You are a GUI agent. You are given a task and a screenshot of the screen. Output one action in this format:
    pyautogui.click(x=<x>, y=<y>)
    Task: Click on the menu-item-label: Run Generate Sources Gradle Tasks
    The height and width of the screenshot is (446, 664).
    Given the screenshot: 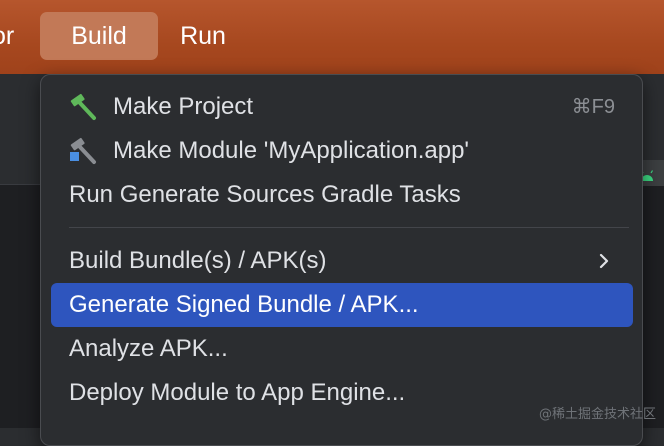 What is the action you would take?
    pyautogui.click(x=265, y=194)
    